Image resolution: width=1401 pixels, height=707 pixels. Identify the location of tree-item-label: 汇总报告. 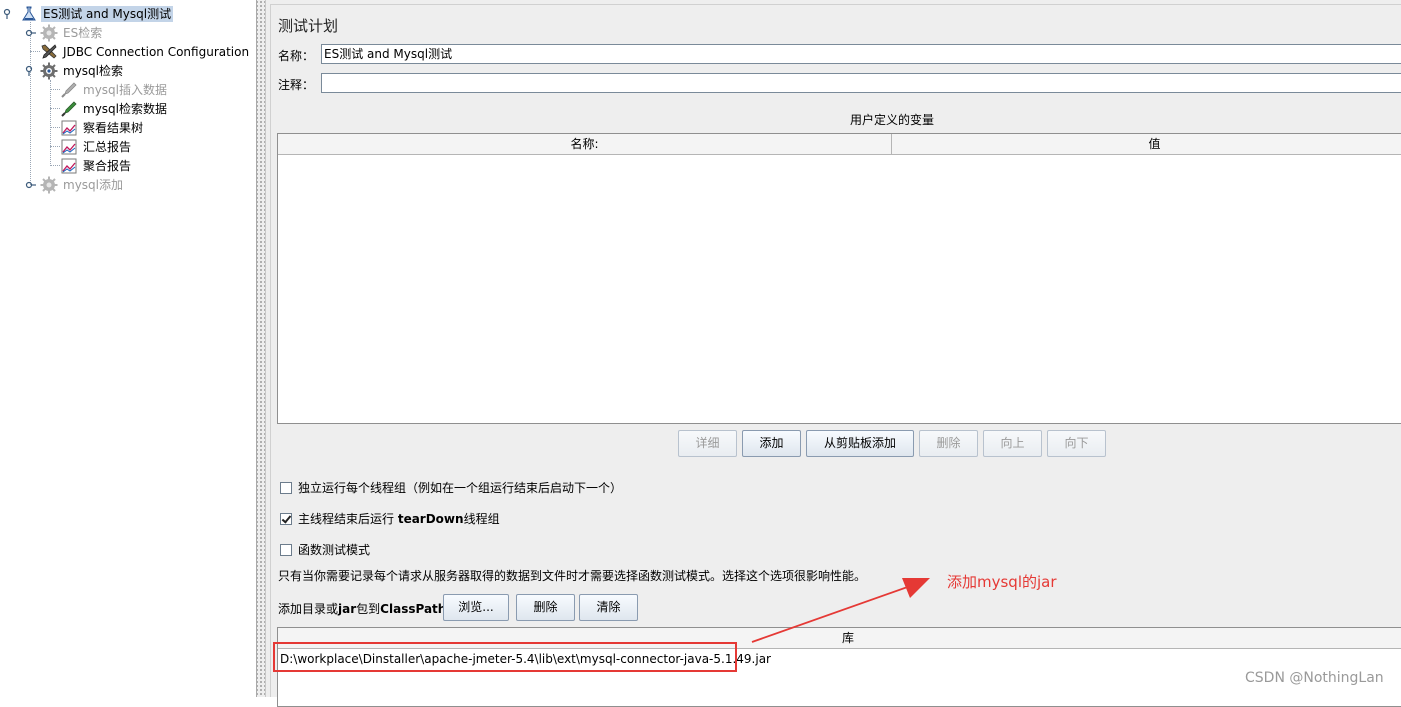
(107, 146).